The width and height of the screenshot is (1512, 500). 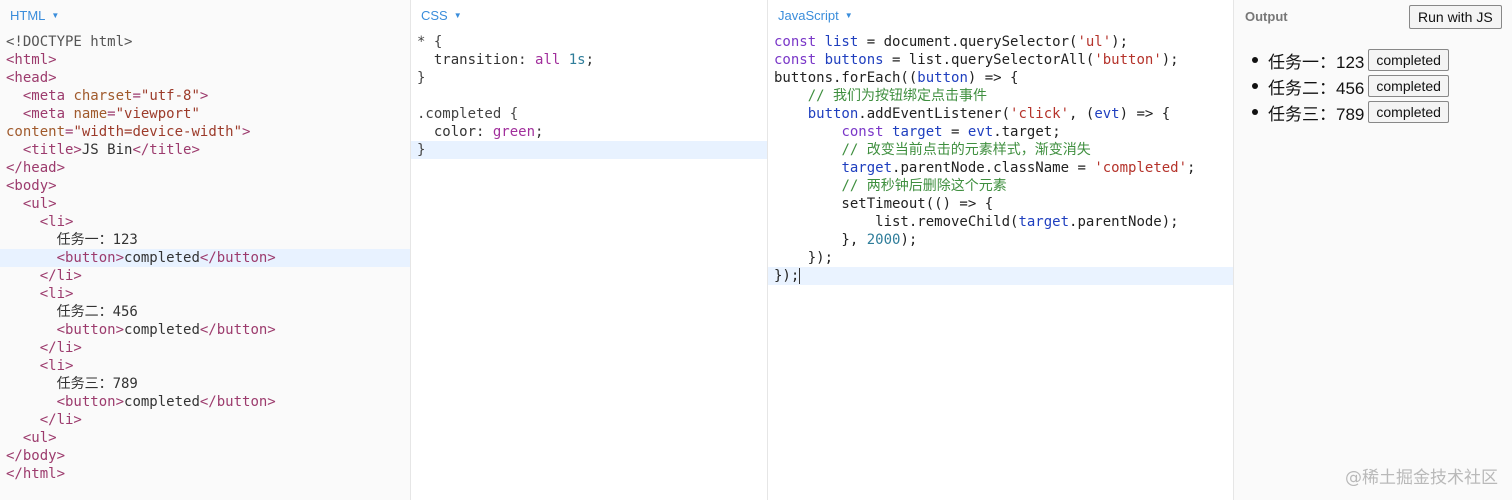 What do you see at coordinates (1350, 60) in the screenshot?
I see `output-task-item: 任务一：123 completed` at bounding box center [1350, 60].